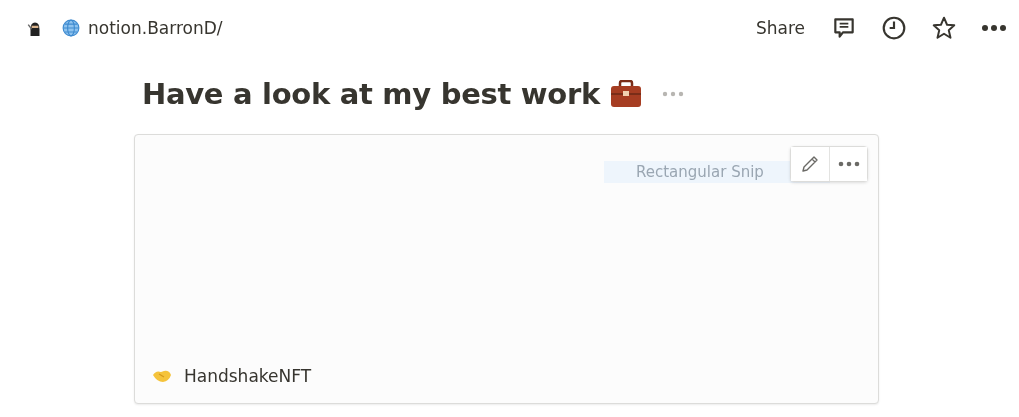  Describe the element at coordinates (155, 27) in the screenshot. I see `breadcrumb-link: notion.BarronD/` at that location.